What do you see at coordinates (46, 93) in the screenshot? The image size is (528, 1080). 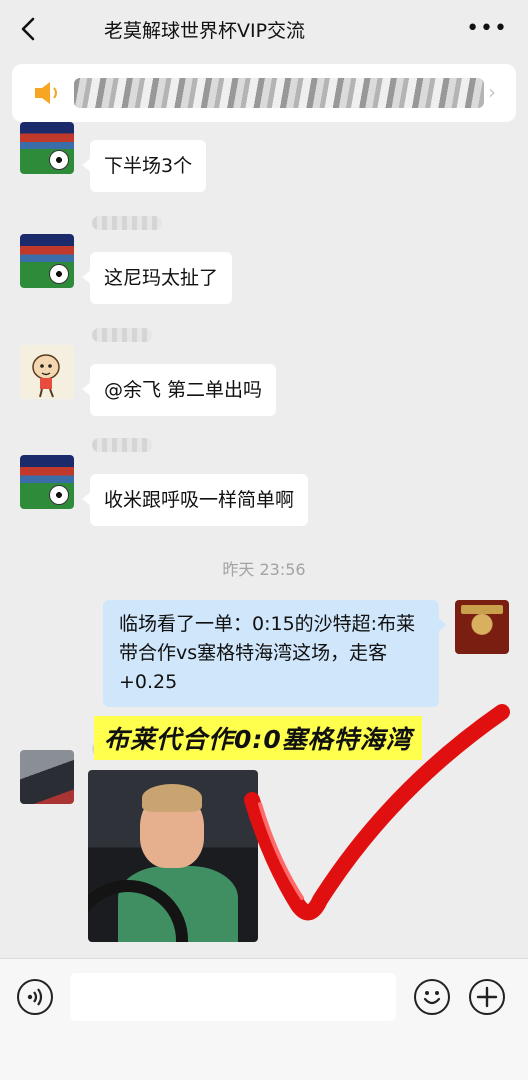 I see `speaker-icon` at bounding box center [46, 93].